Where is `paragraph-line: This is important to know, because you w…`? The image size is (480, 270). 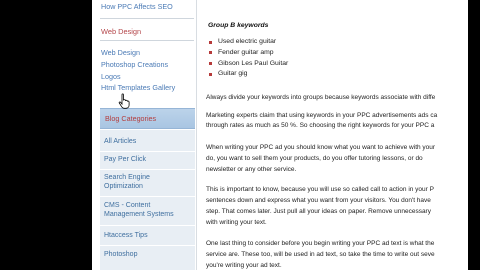 paragraph-line: This is important to know, because you w… is located at coordinates (320, 189).